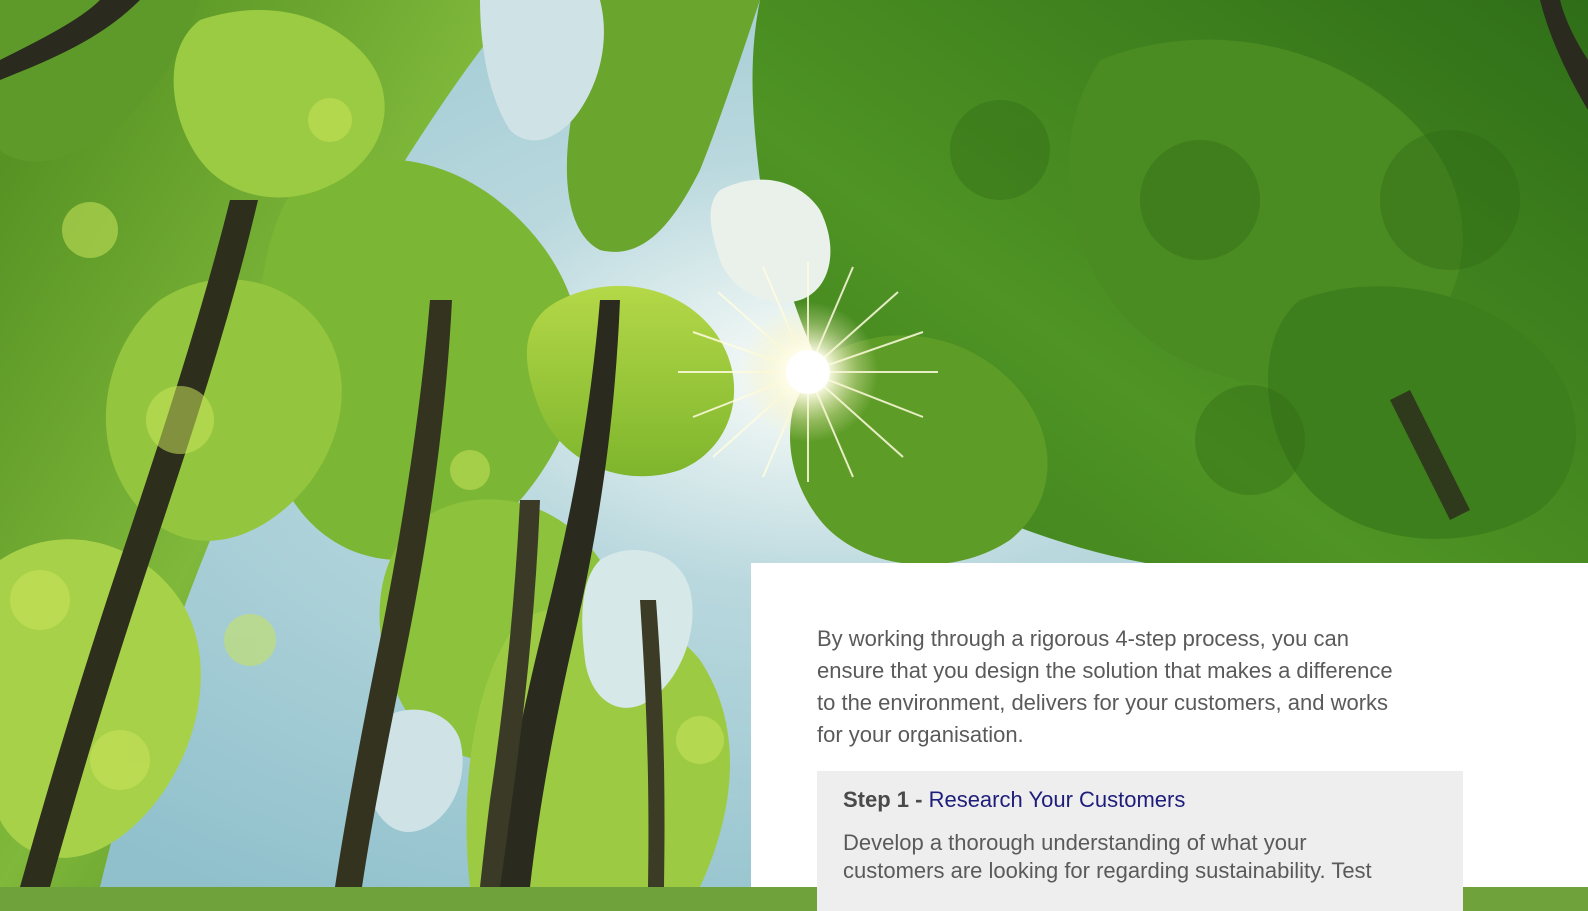  I want to click on step-1-title: Step 1 - Research Your Customers, so click(1153, 800).